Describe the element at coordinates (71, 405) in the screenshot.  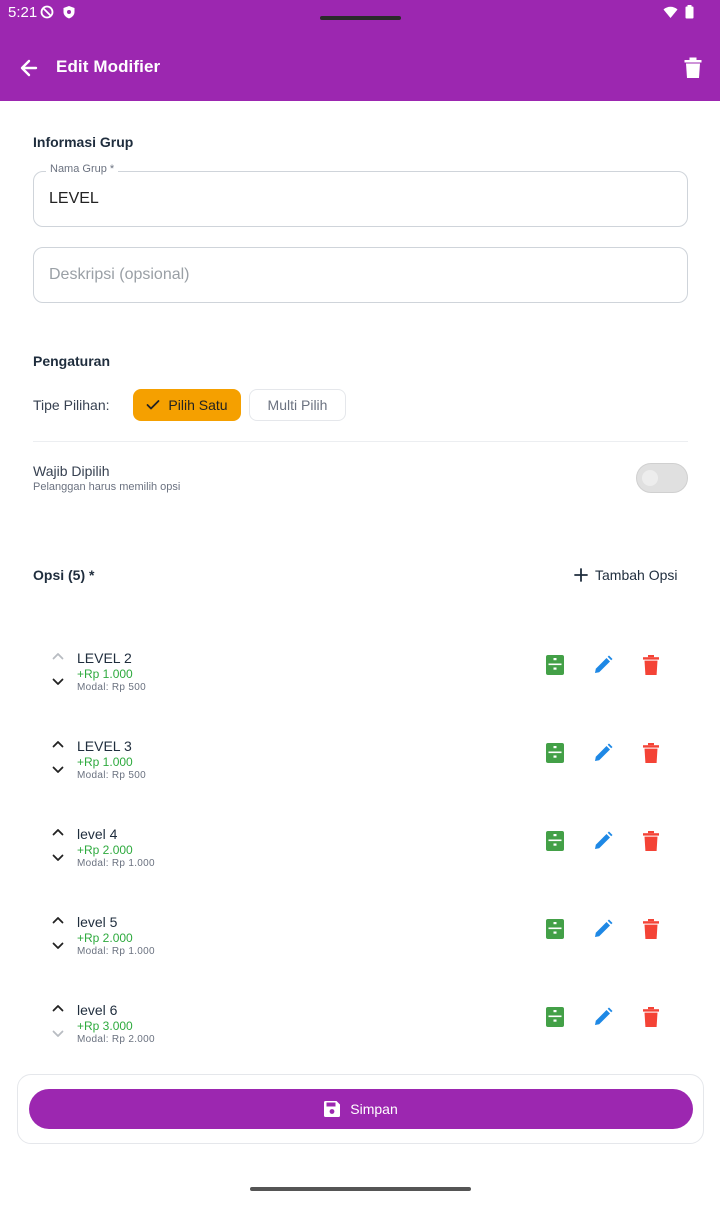
I see `choice-type-label: Tipe Pilihan:` at that location.